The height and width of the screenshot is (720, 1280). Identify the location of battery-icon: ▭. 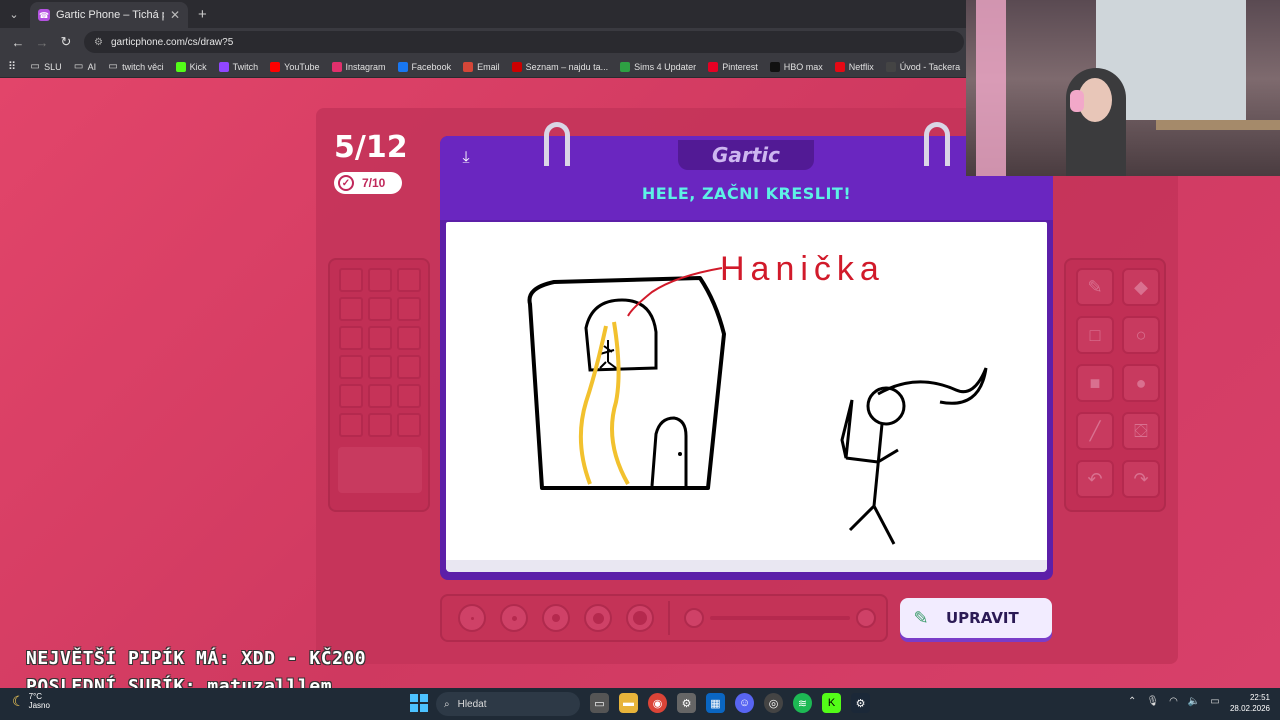
(1214, 701).